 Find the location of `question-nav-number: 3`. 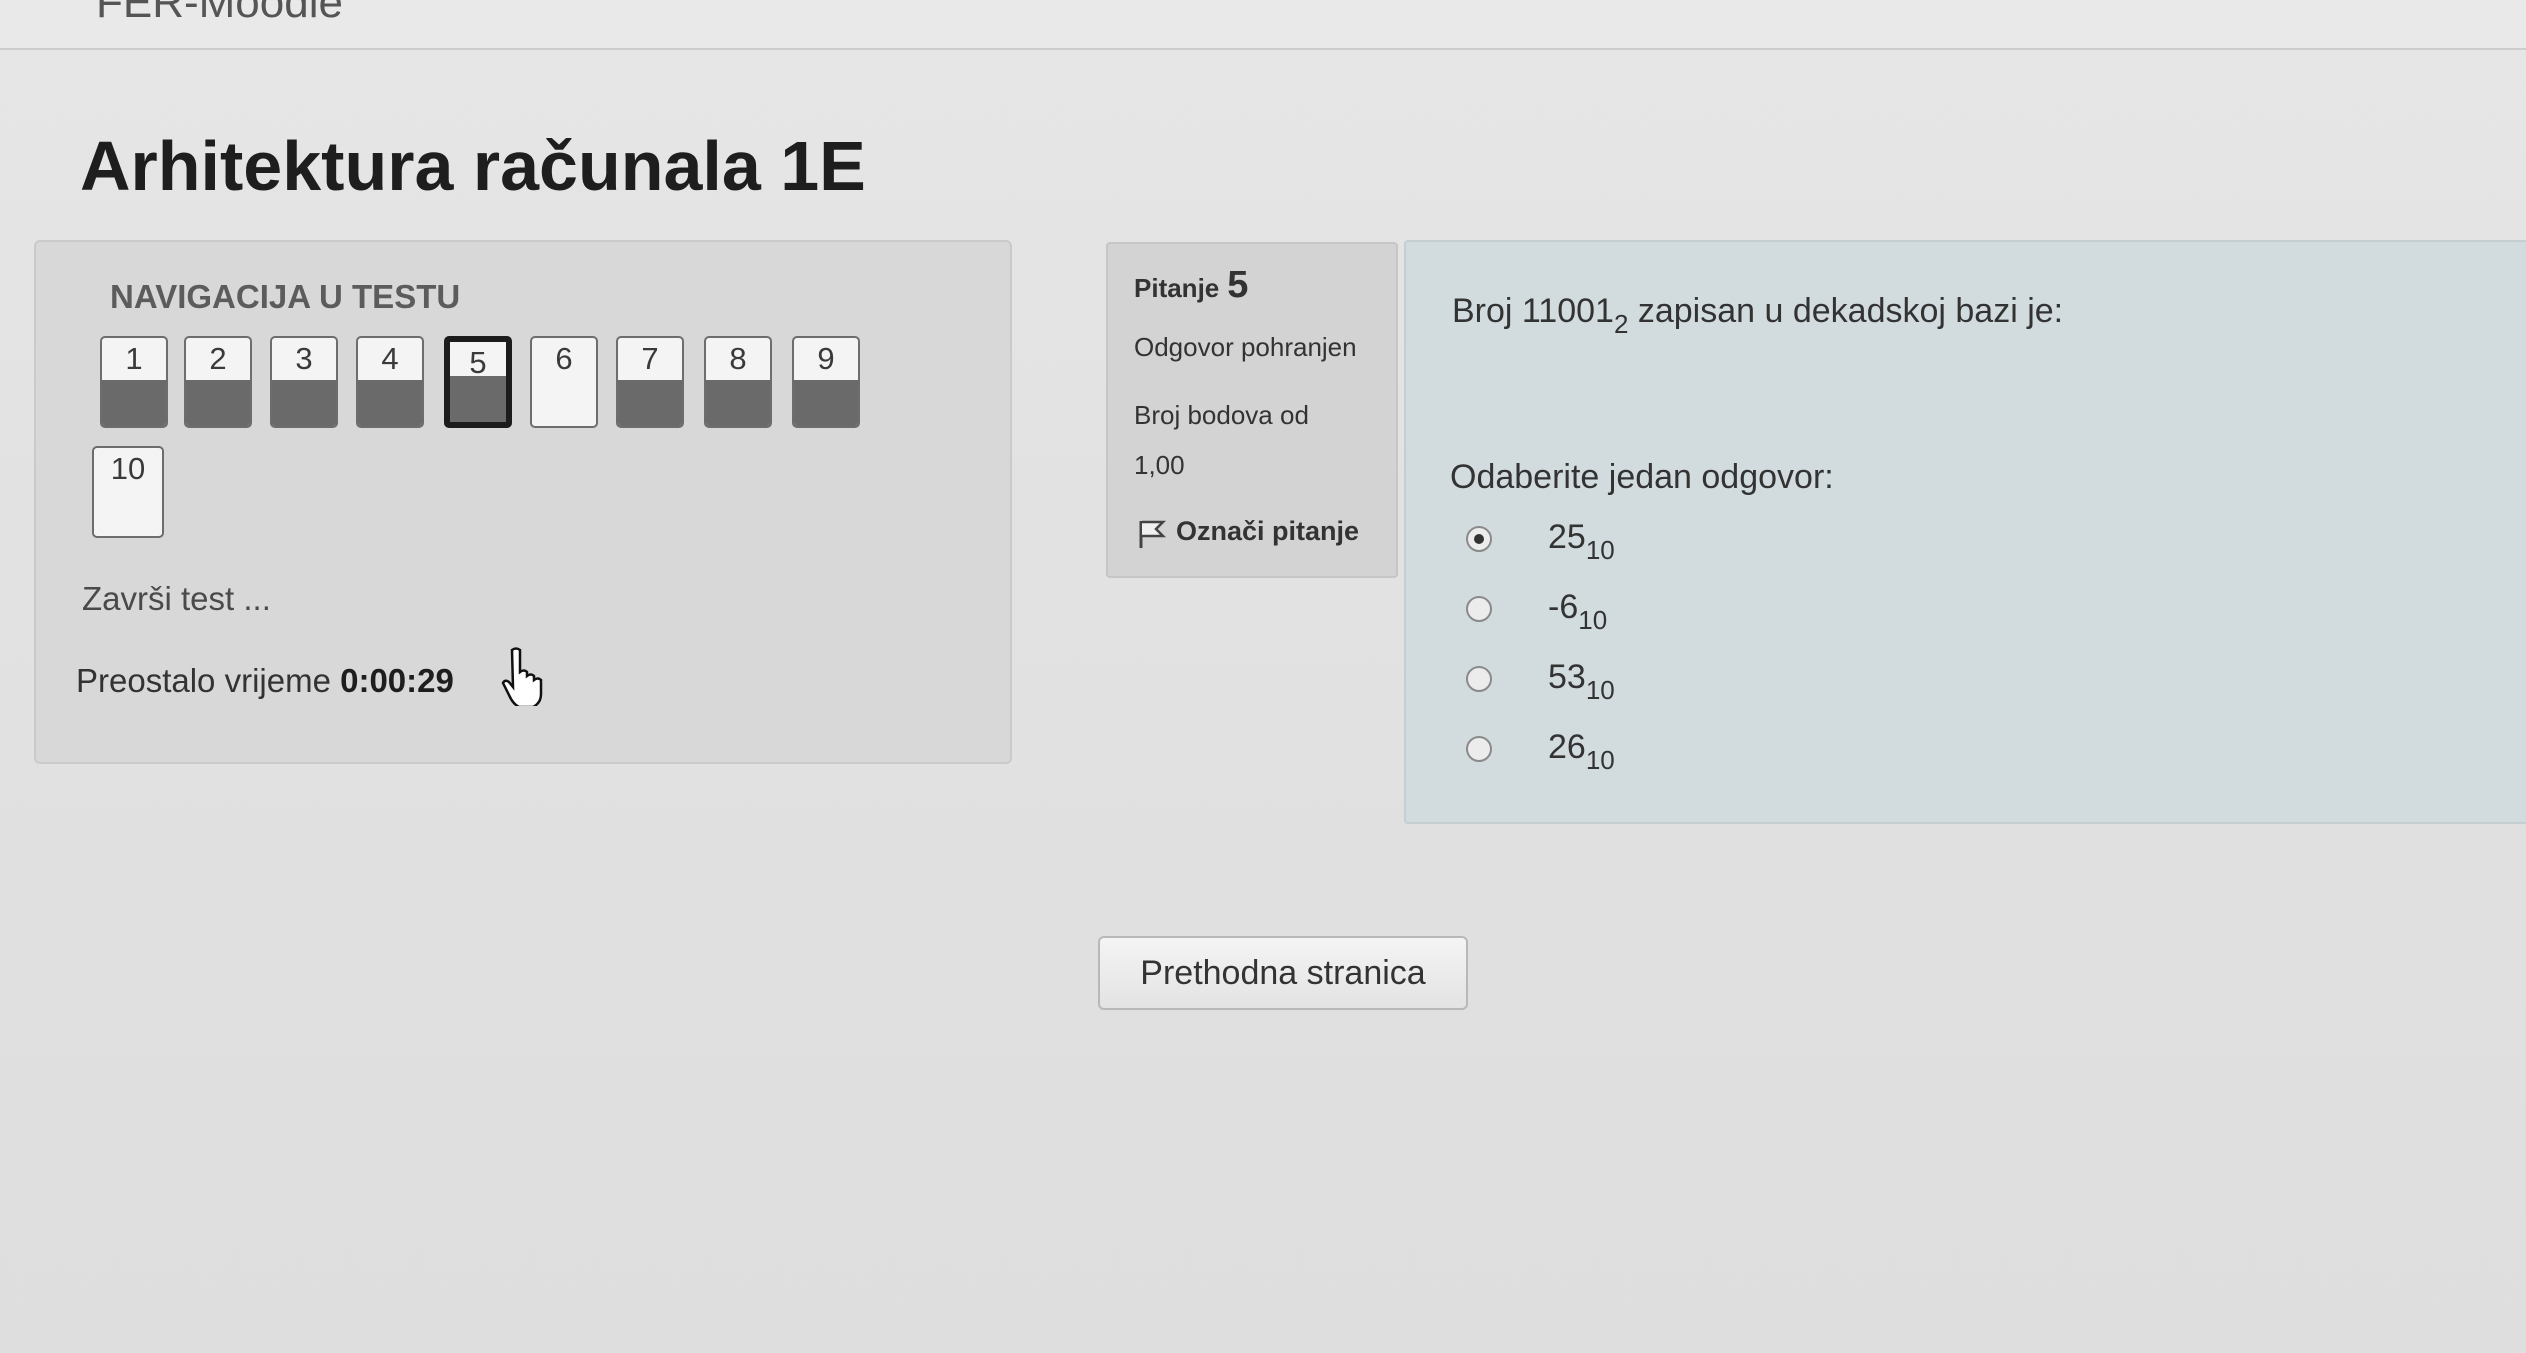

question-nav-number: 3 is located at coordinates (304, 358).